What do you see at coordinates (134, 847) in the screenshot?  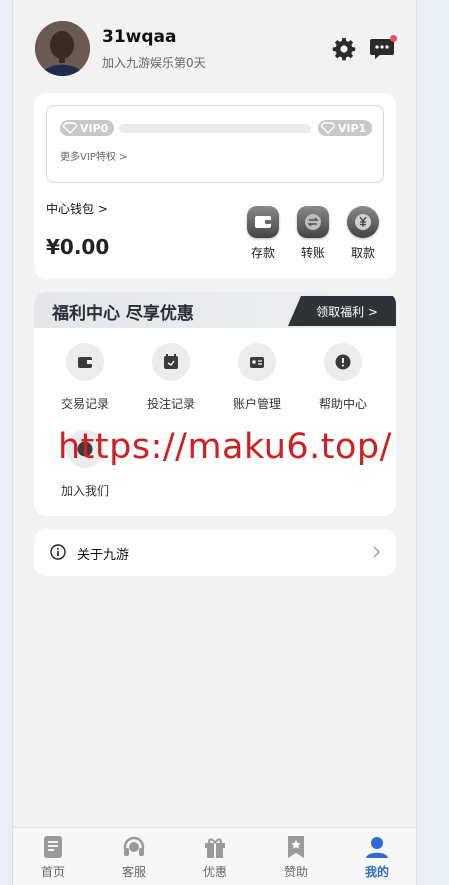 I see `headset-icon` at bounding box center [134, 847].